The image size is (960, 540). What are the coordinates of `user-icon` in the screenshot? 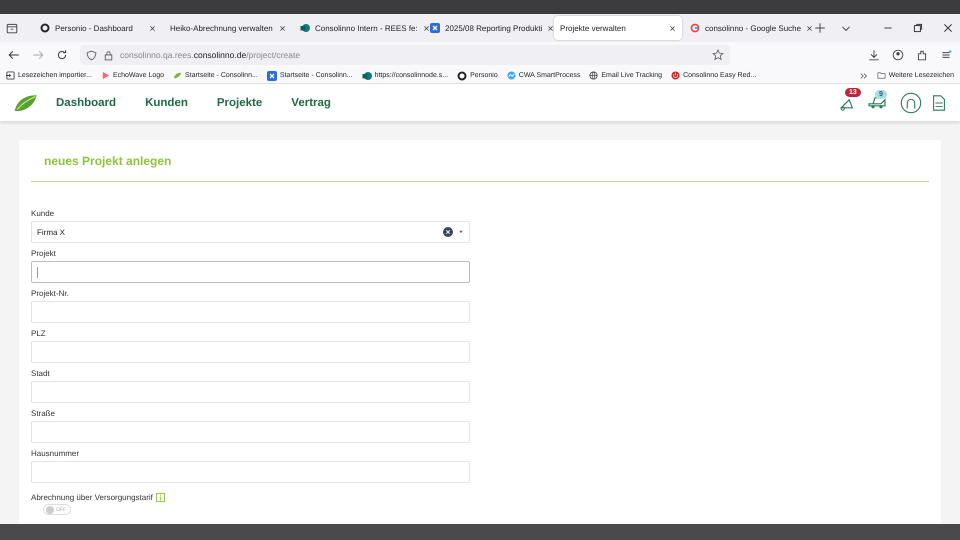 It's located at (911, 103).